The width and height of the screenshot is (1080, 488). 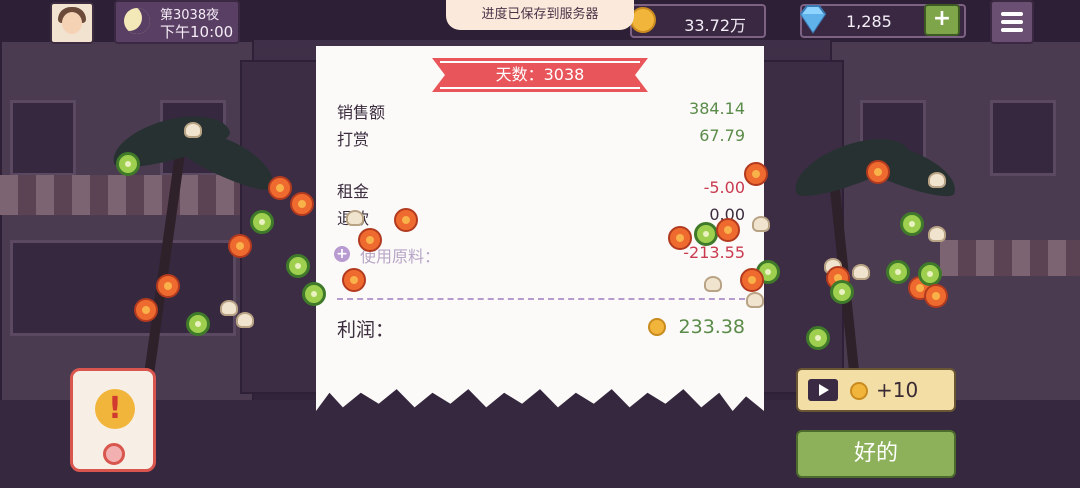 I want to click on rent-value: -5.00, so click(x=724, y=187).